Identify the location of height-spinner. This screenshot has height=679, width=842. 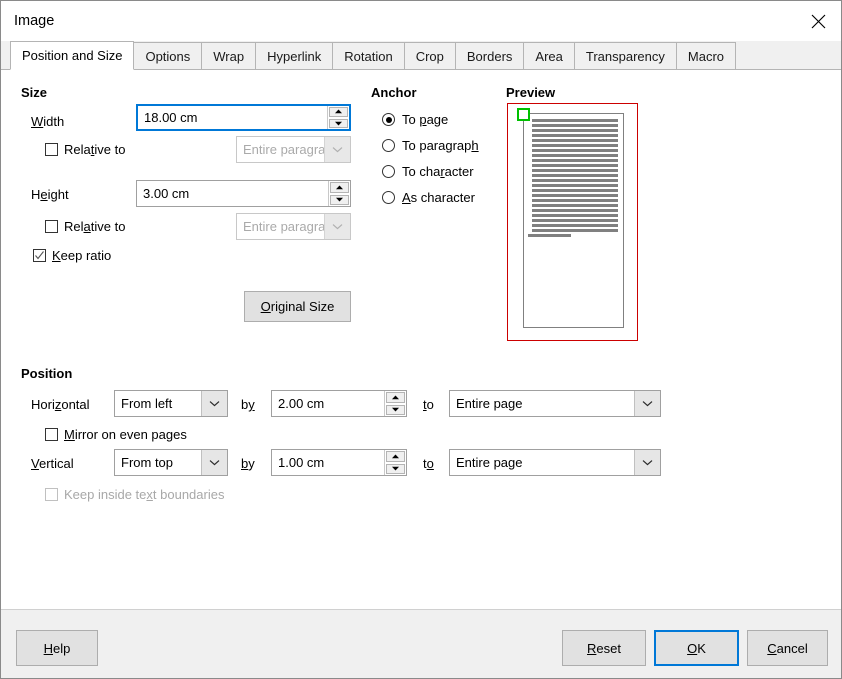
(339, 193).